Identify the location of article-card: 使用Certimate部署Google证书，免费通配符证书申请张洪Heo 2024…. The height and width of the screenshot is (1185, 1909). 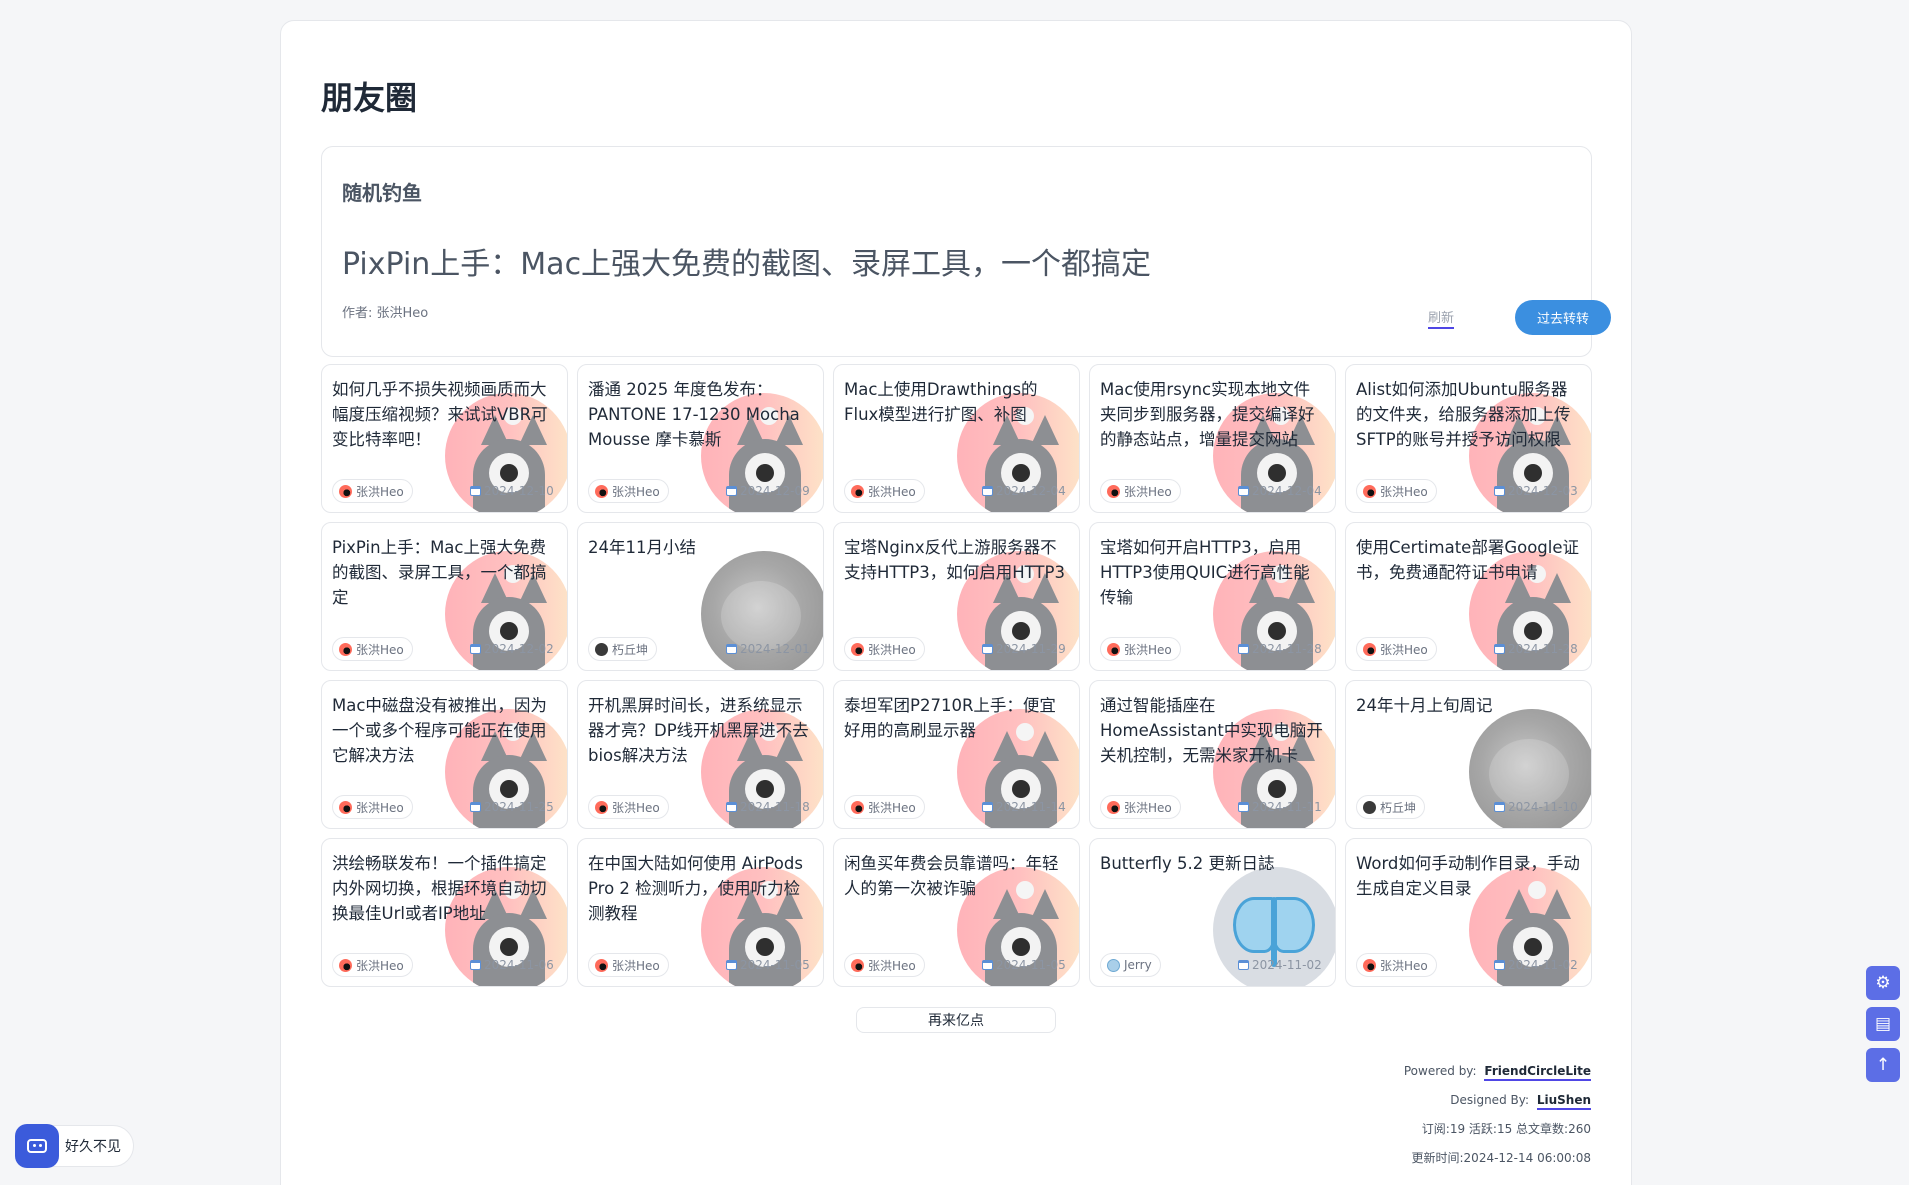
(1468, 596).